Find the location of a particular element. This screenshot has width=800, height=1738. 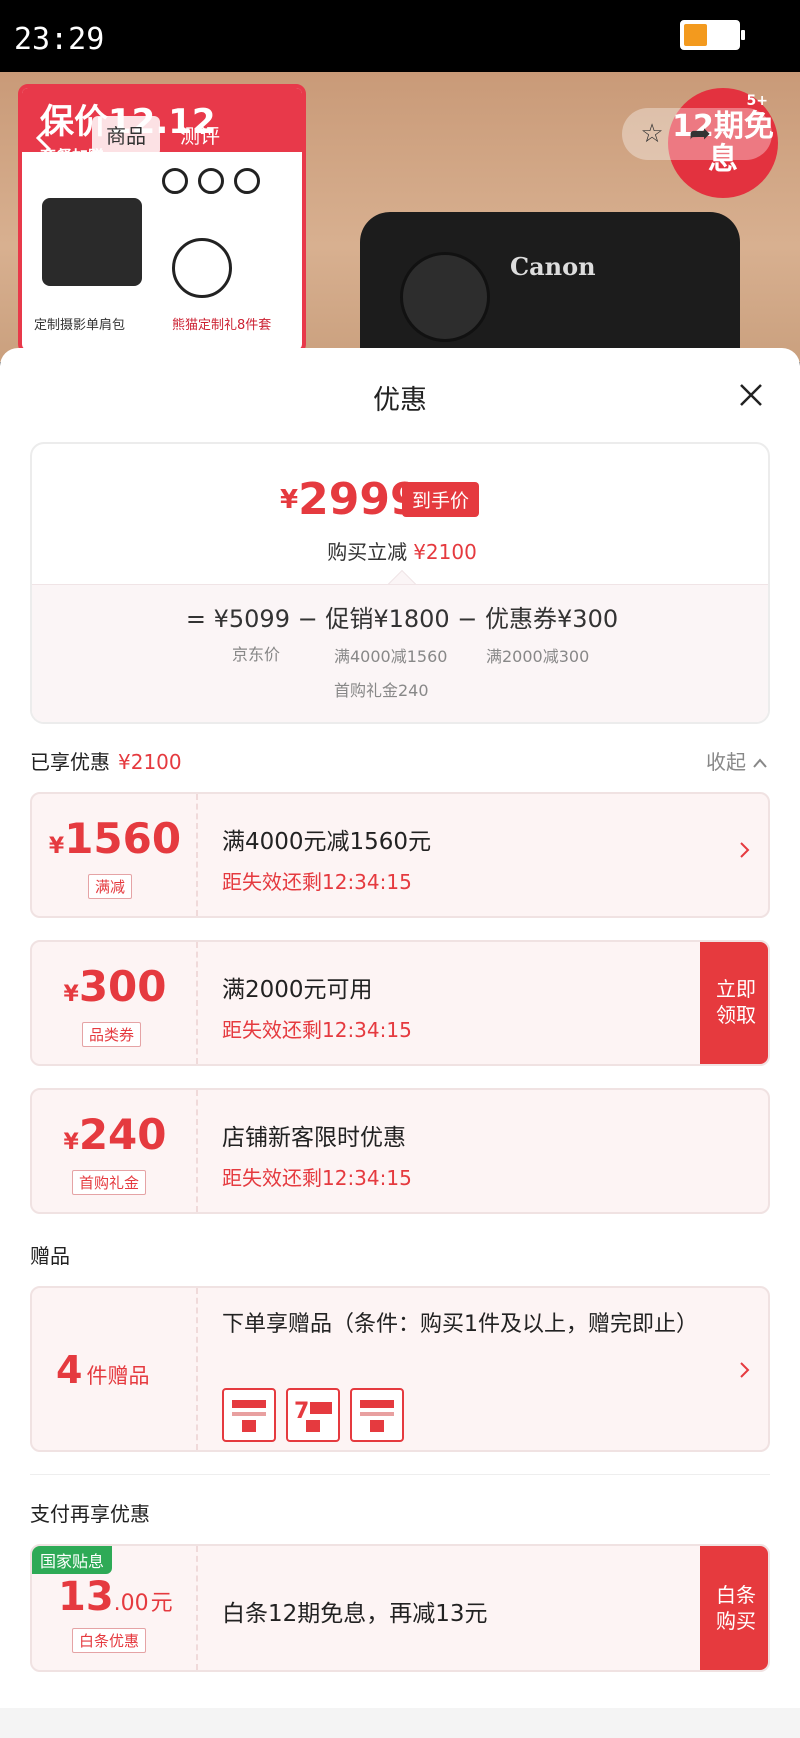

final-price-currency: ¥ is located at coordinates (289, 500).